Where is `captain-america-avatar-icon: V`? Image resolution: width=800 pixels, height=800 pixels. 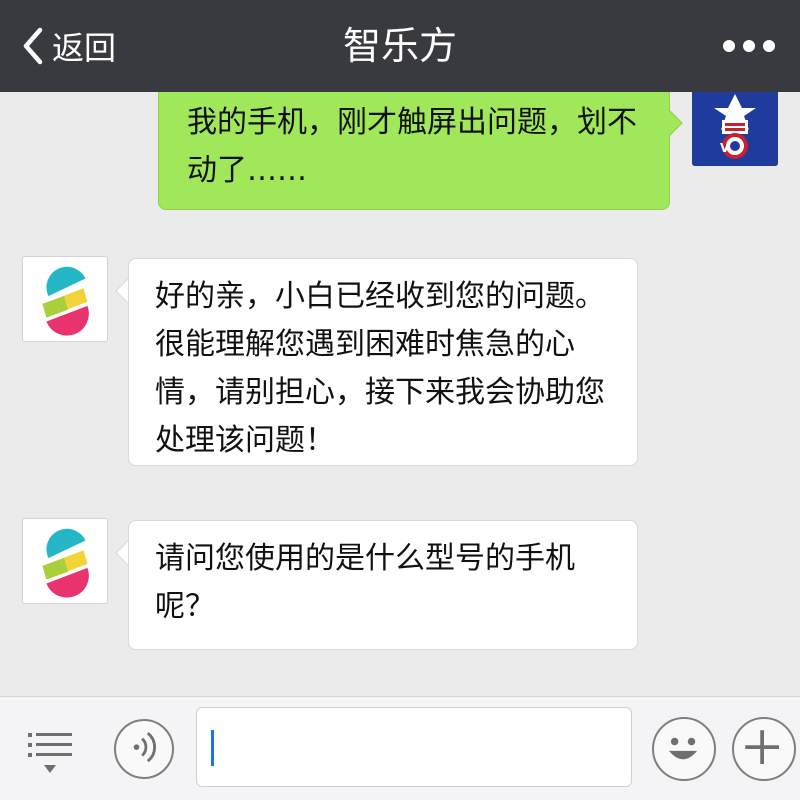
captain-america-avatar-icon: V is located at coordinates (735, 129).